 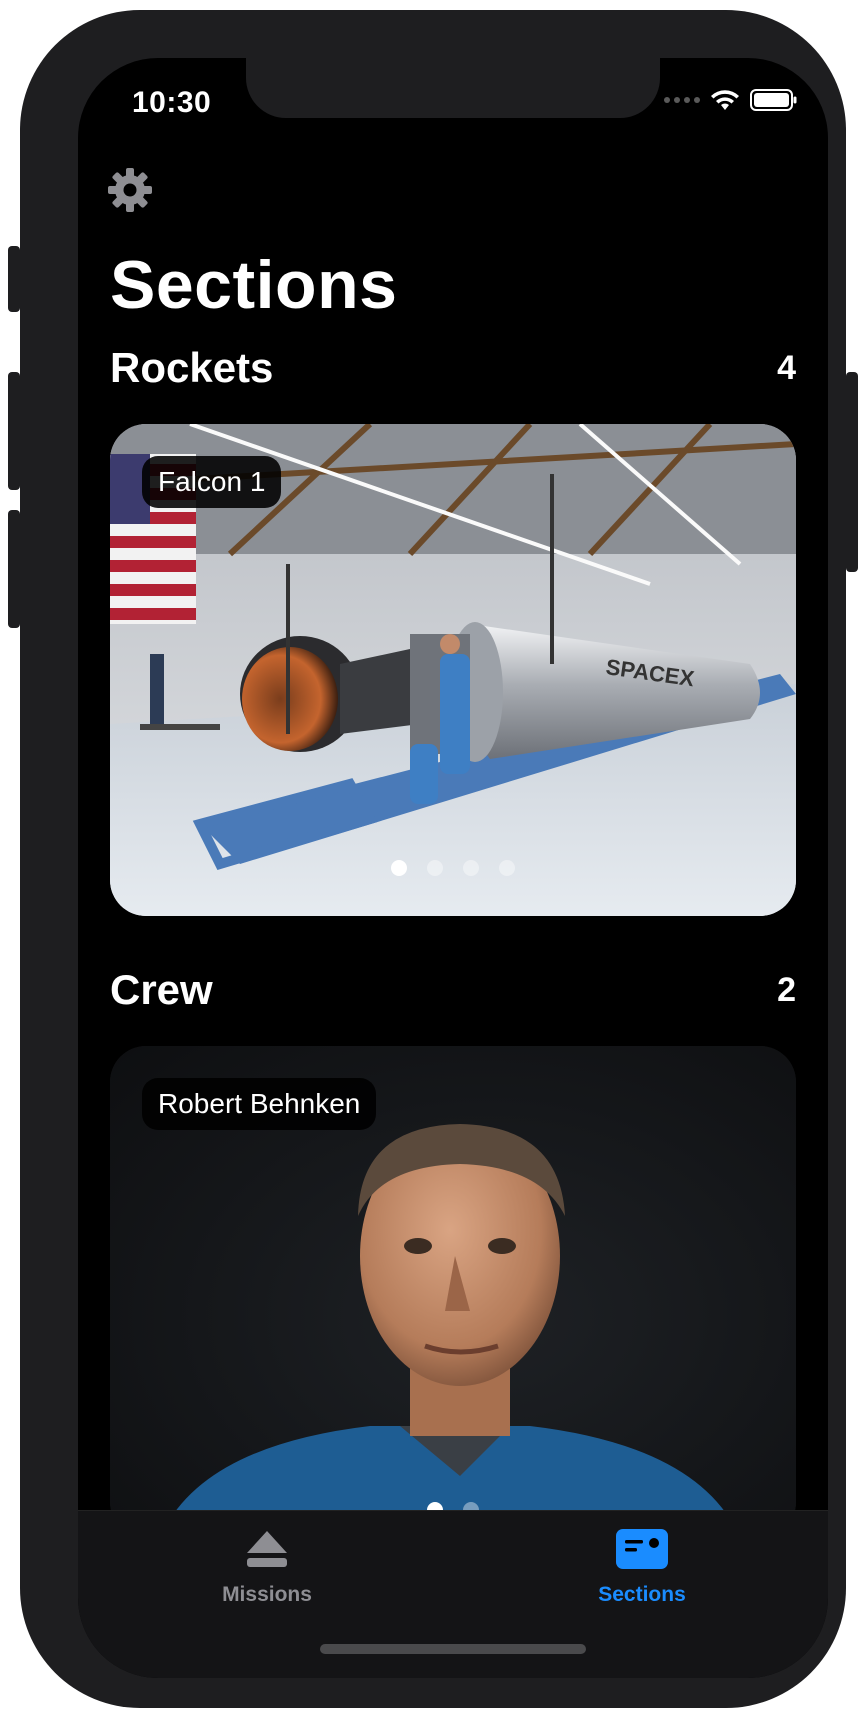 I want to click on tab-bar: Missions Sections, so click(x=453, y=1594).